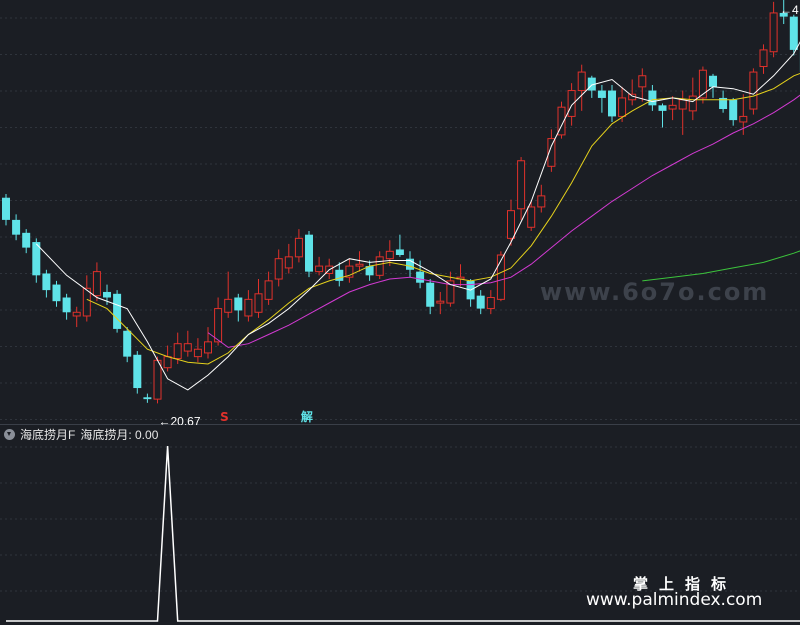  I want to click on watermark-6o7o: www.6o7o.com, so click(655, 292).